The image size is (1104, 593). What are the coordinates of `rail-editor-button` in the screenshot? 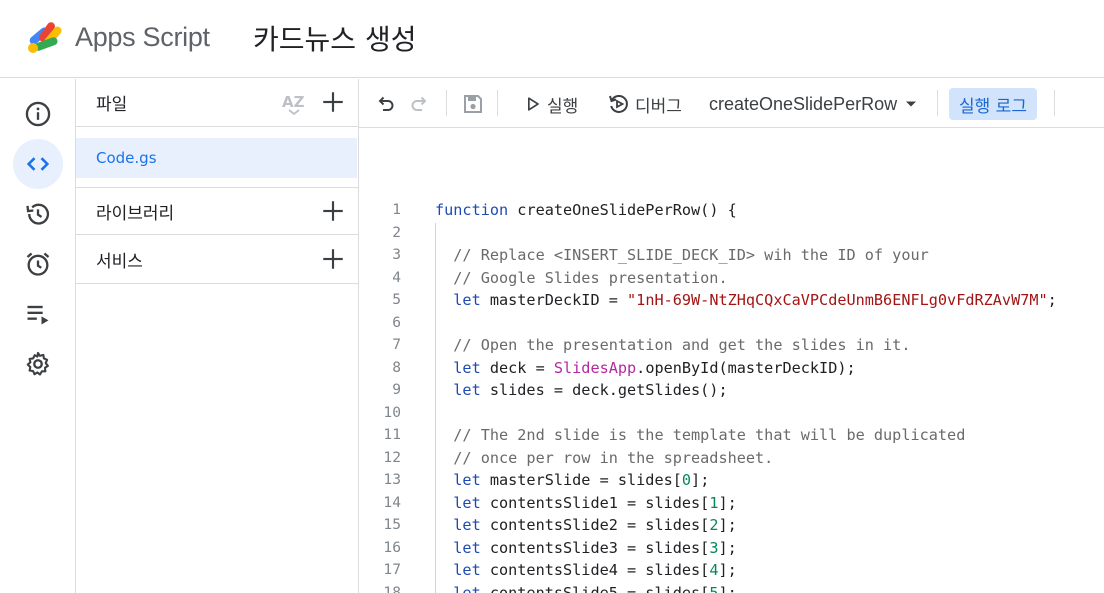 It's located at (38, 164).